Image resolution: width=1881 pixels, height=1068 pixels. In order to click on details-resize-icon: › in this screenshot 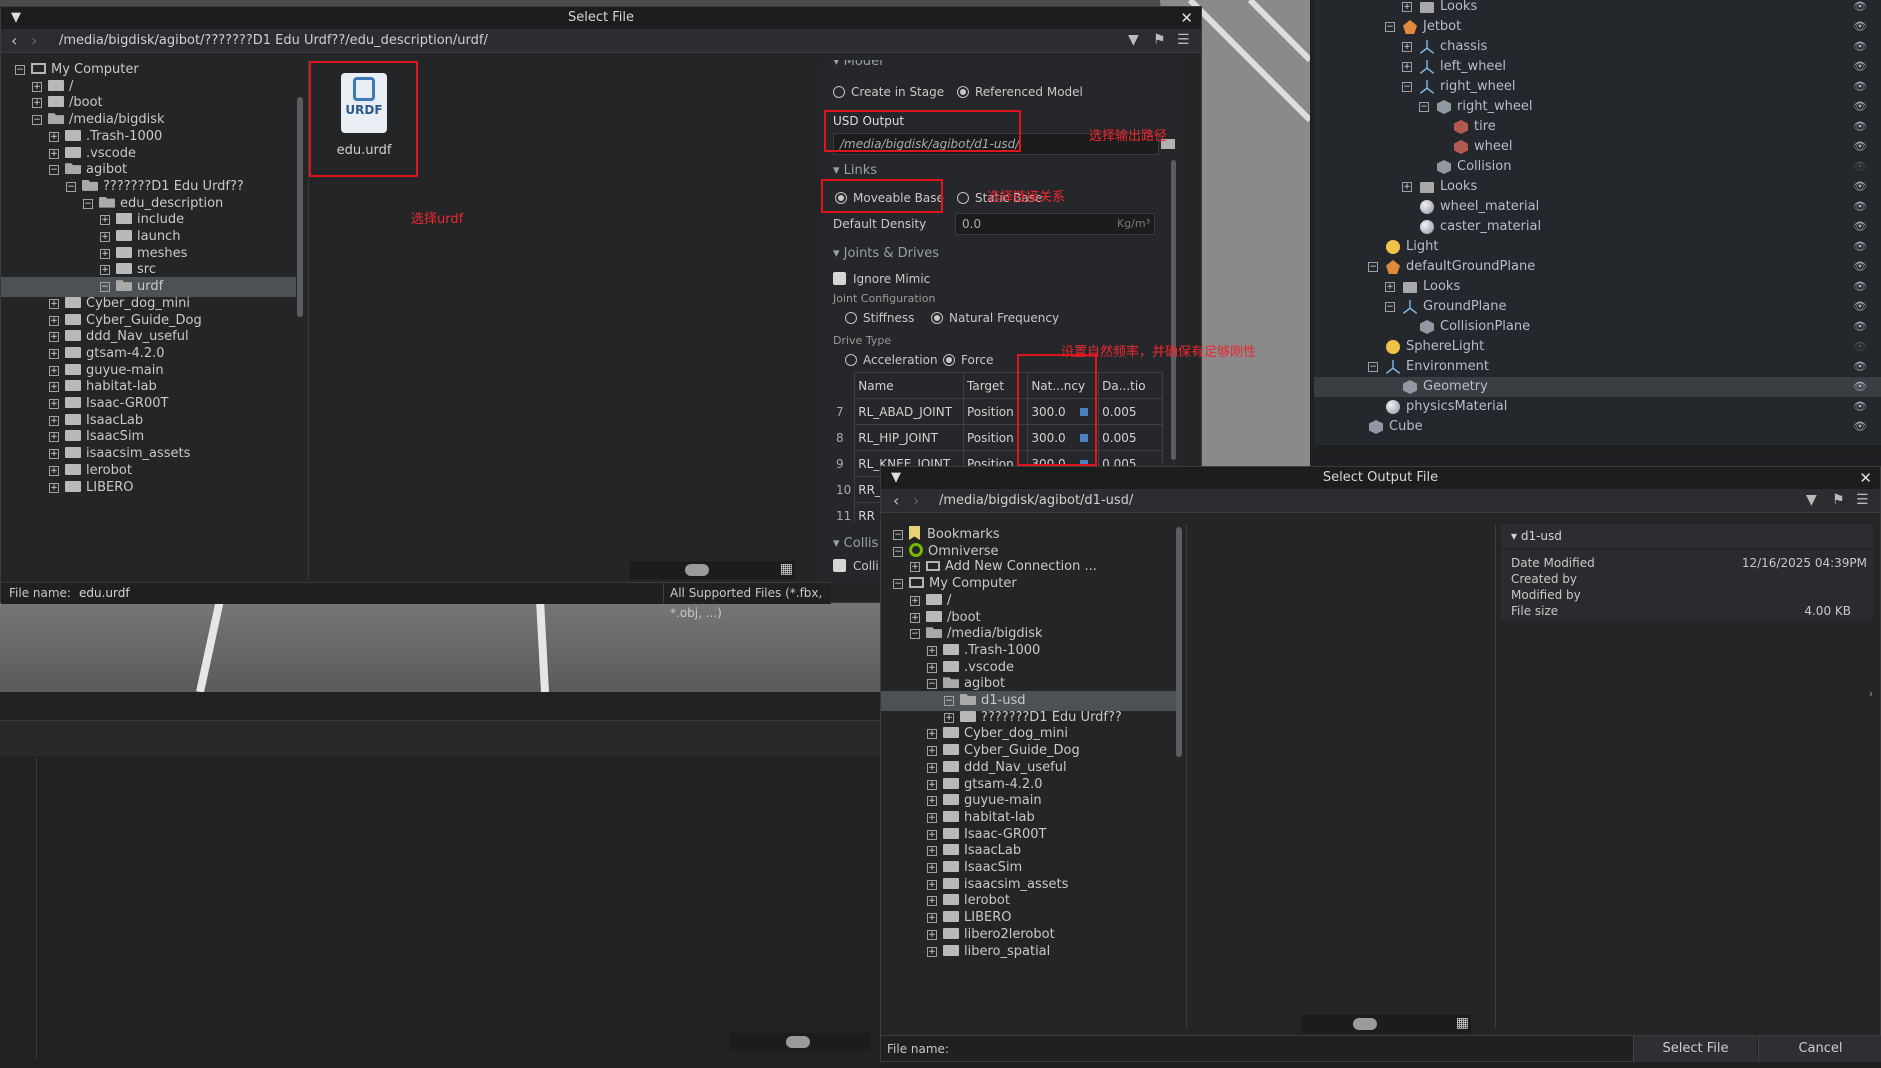, I will do `click(1871, 694)`.